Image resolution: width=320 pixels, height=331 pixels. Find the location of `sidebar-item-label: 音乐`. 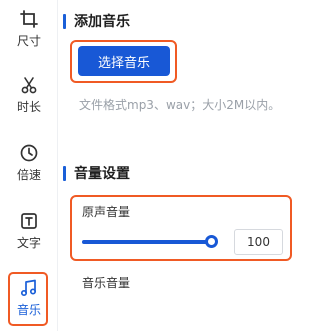

sidebar-item-label: 音乐 is located at coordinates (28, 310).